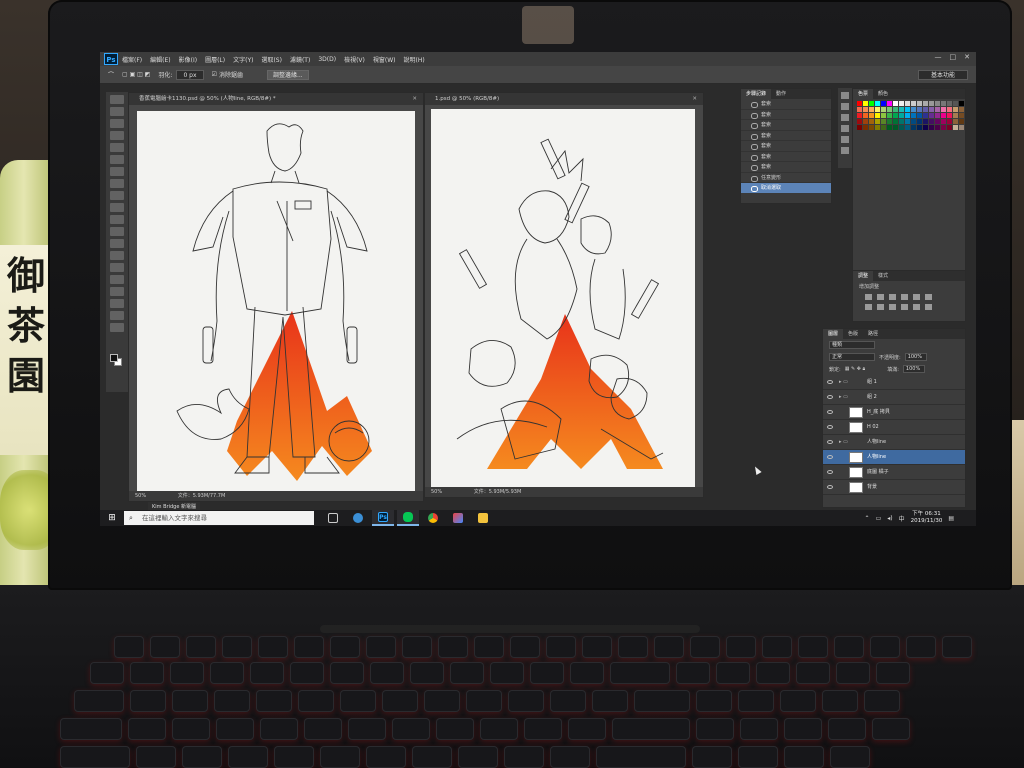  What do you see at coordinates (117, 243) in the screenshot?
I see `blur-tool-icon` at bounding box center [117, 243].